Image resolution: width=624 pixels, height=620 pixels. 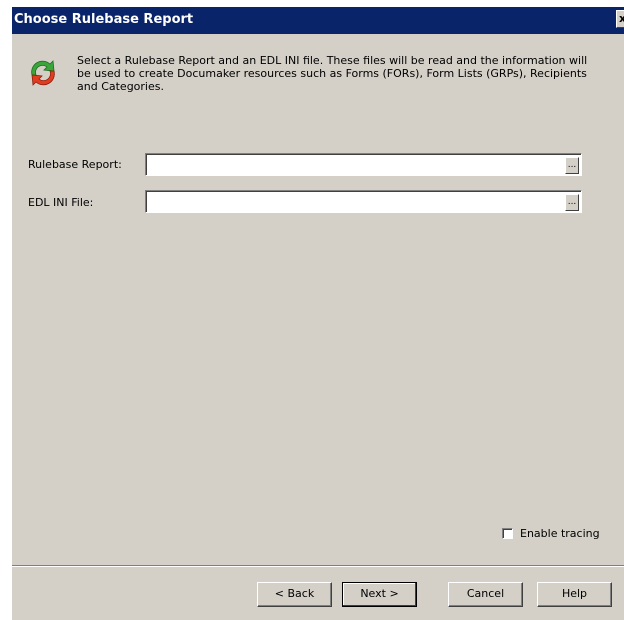 I want to click on enable-tracing-option: Enable tracing, so click(x=551, y=533).